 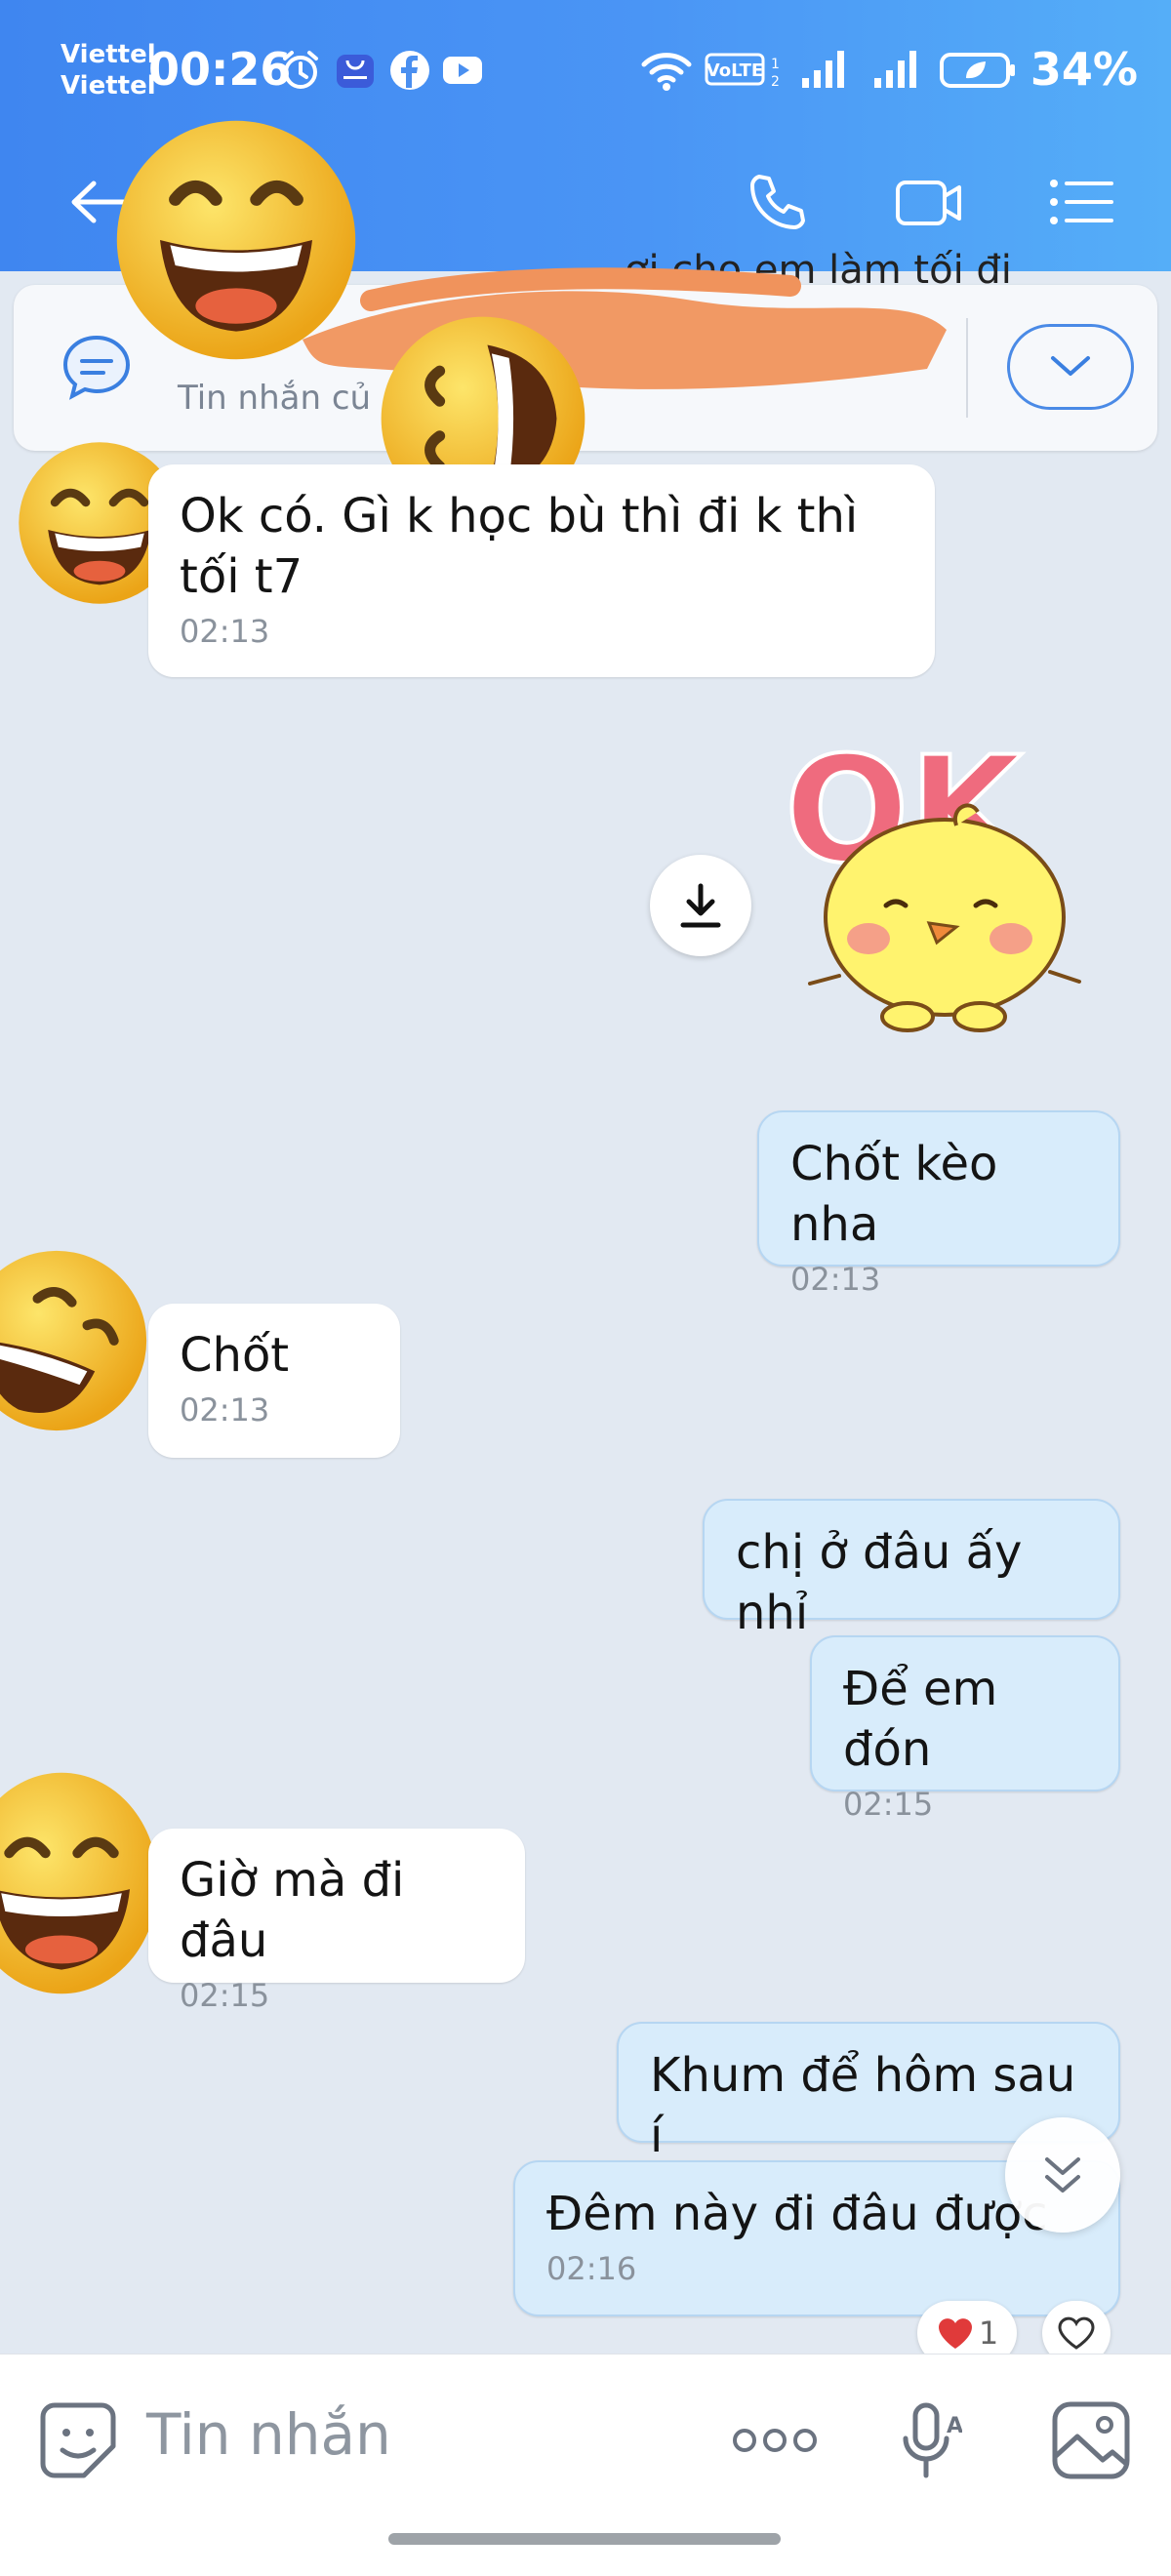 What do you see at coordinates (954, 2426) in the screenshot?
I see `svg-text: A` at bounding box center [954, 2426].